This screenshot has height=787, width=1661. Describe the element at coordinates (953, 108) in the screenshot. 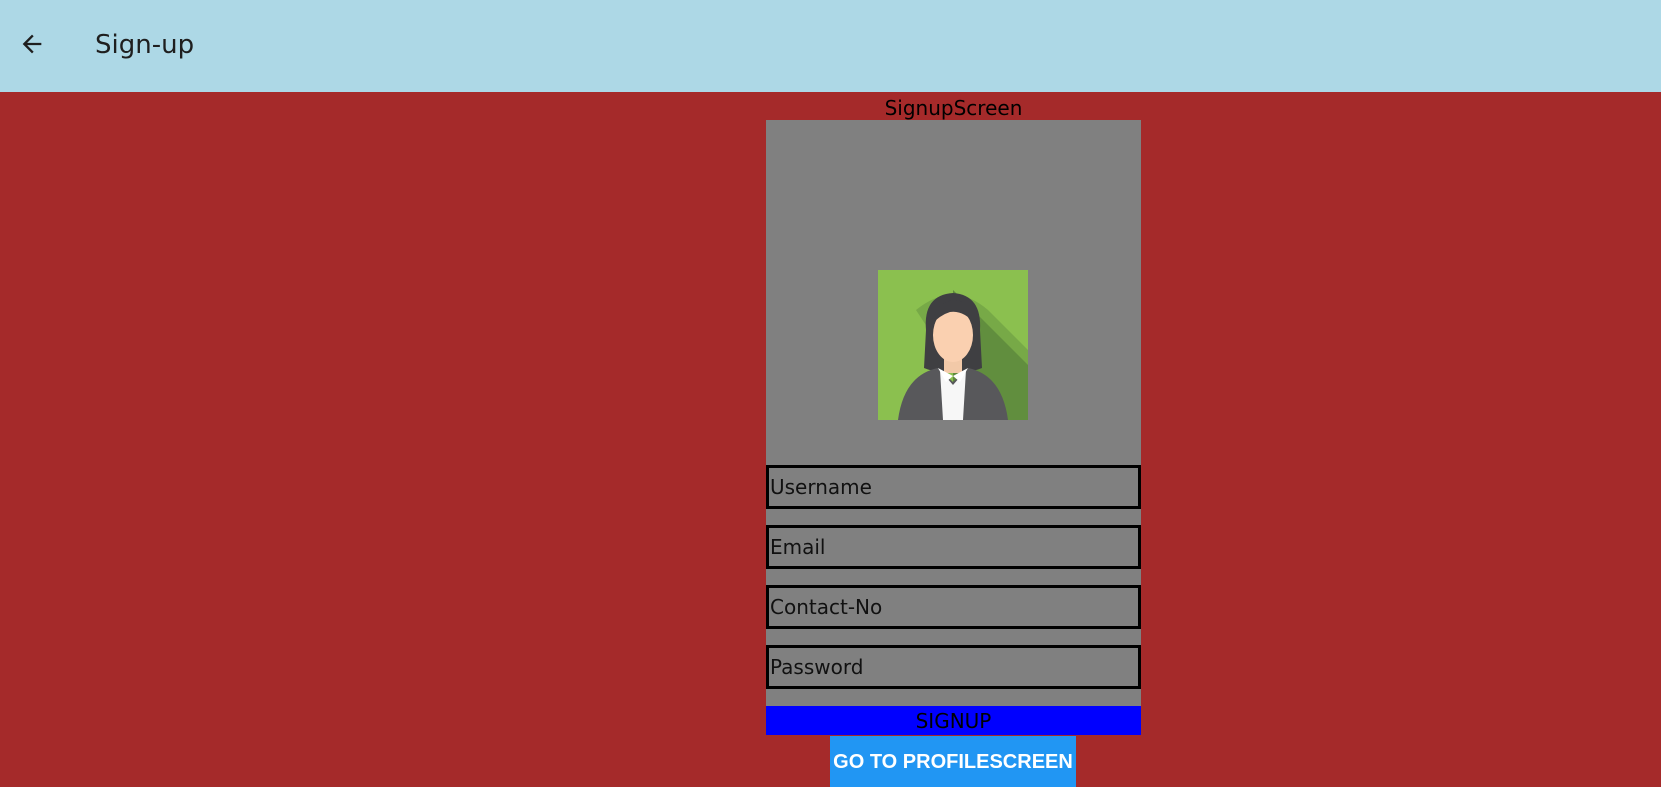

I see `screen-label: SignupScreen` at that location.